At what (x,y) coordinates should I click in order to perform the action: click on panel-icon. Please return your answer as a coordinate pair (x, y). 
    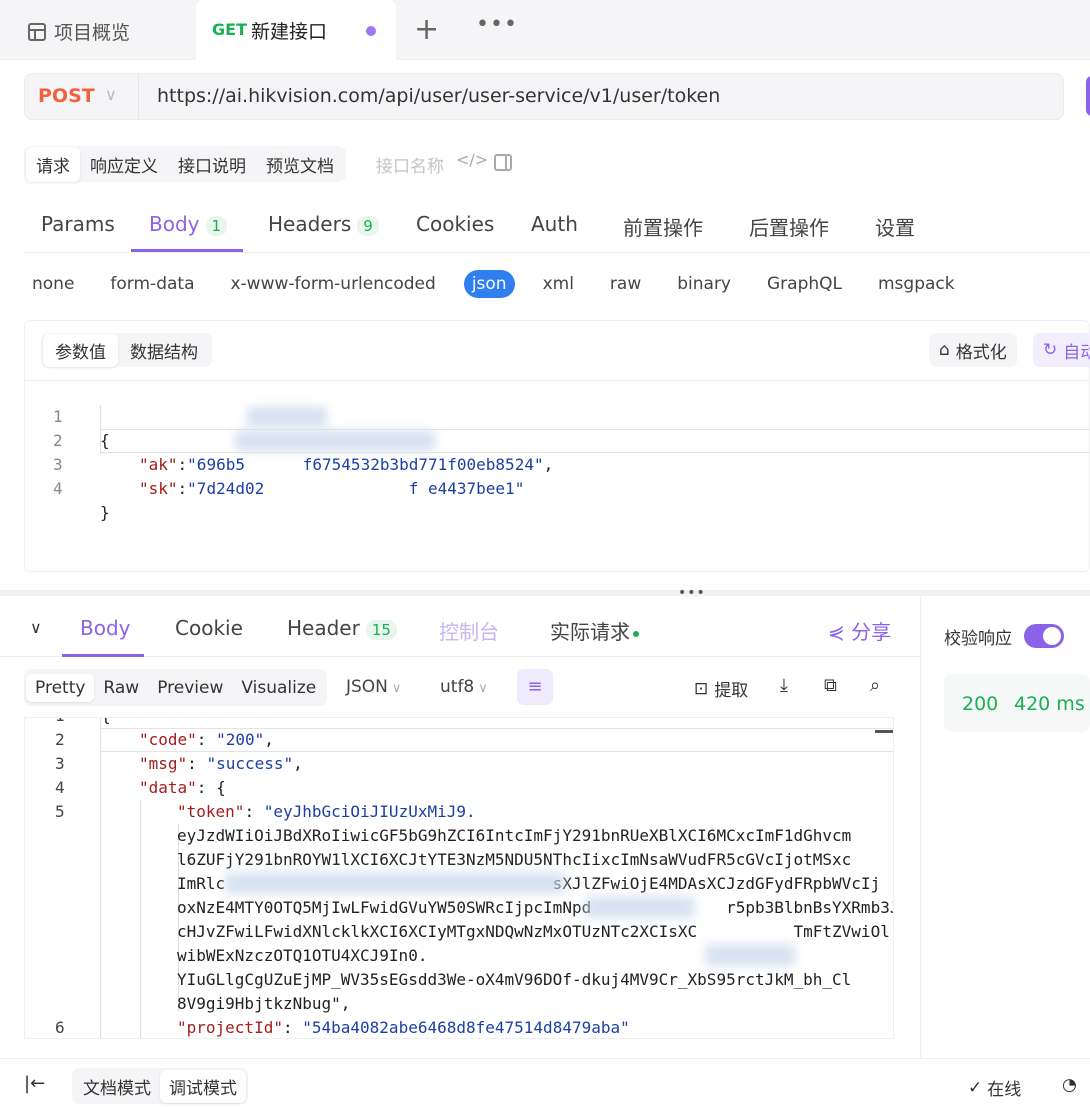
    Looking at the image, I should click on (503, 162).